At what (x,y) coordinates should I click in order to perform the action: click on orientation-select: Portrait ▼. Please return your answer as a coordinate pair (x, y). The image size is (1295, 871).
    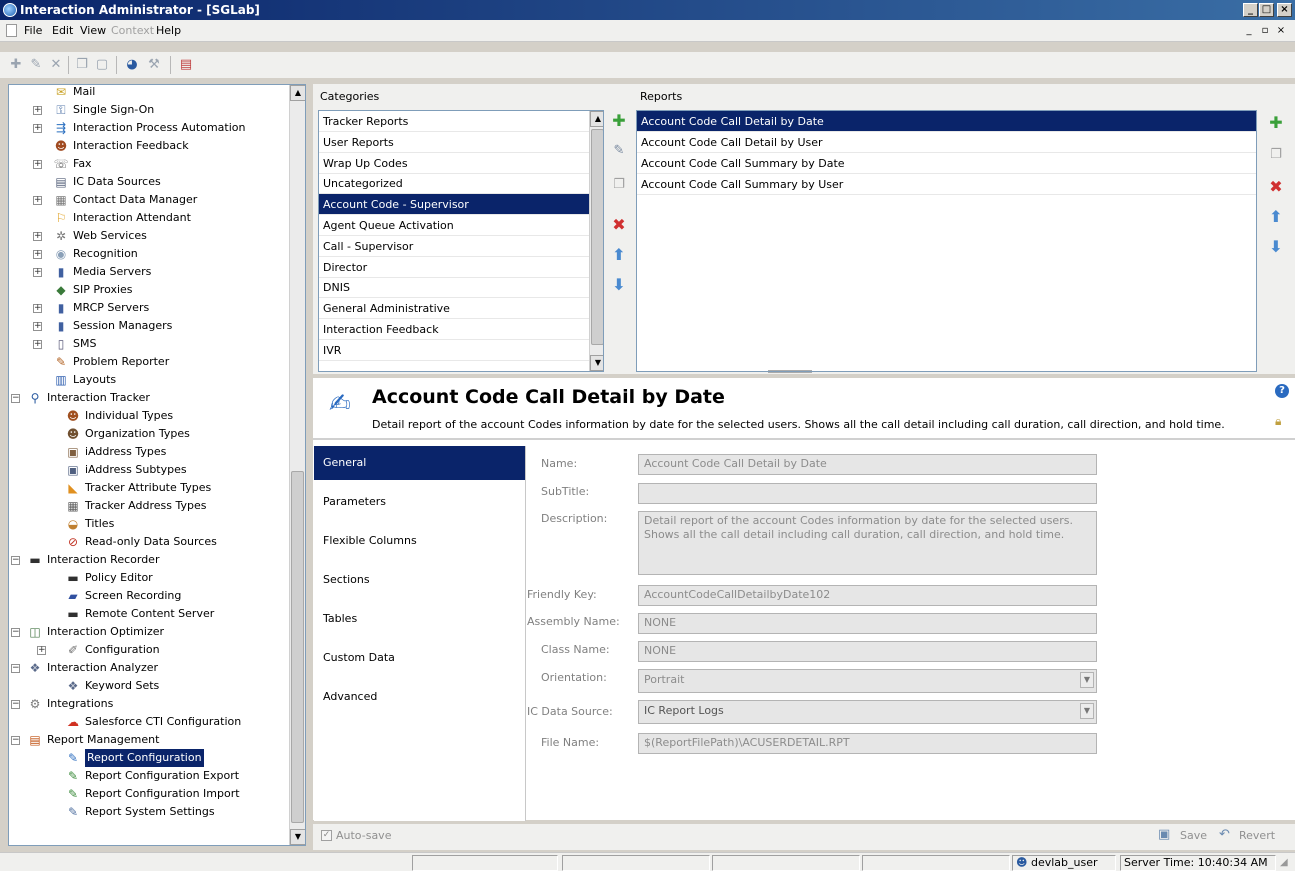
    Looking at the image, I should click on (867, 681).